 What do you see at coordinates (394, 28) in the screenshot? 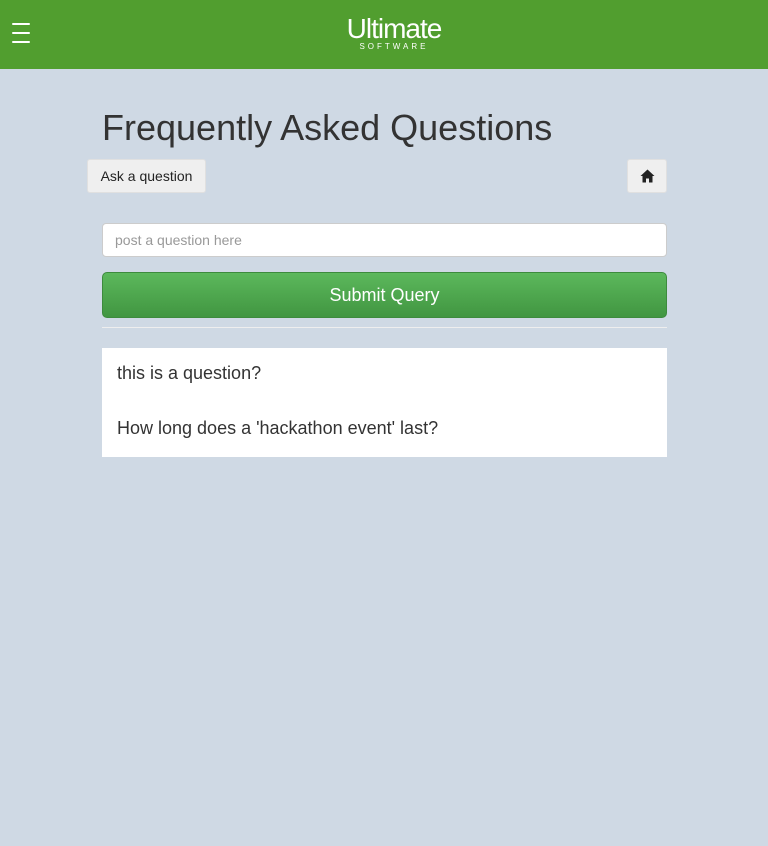
I see `logo-wordmark: Ultimate` at bounding box center [394, 28].